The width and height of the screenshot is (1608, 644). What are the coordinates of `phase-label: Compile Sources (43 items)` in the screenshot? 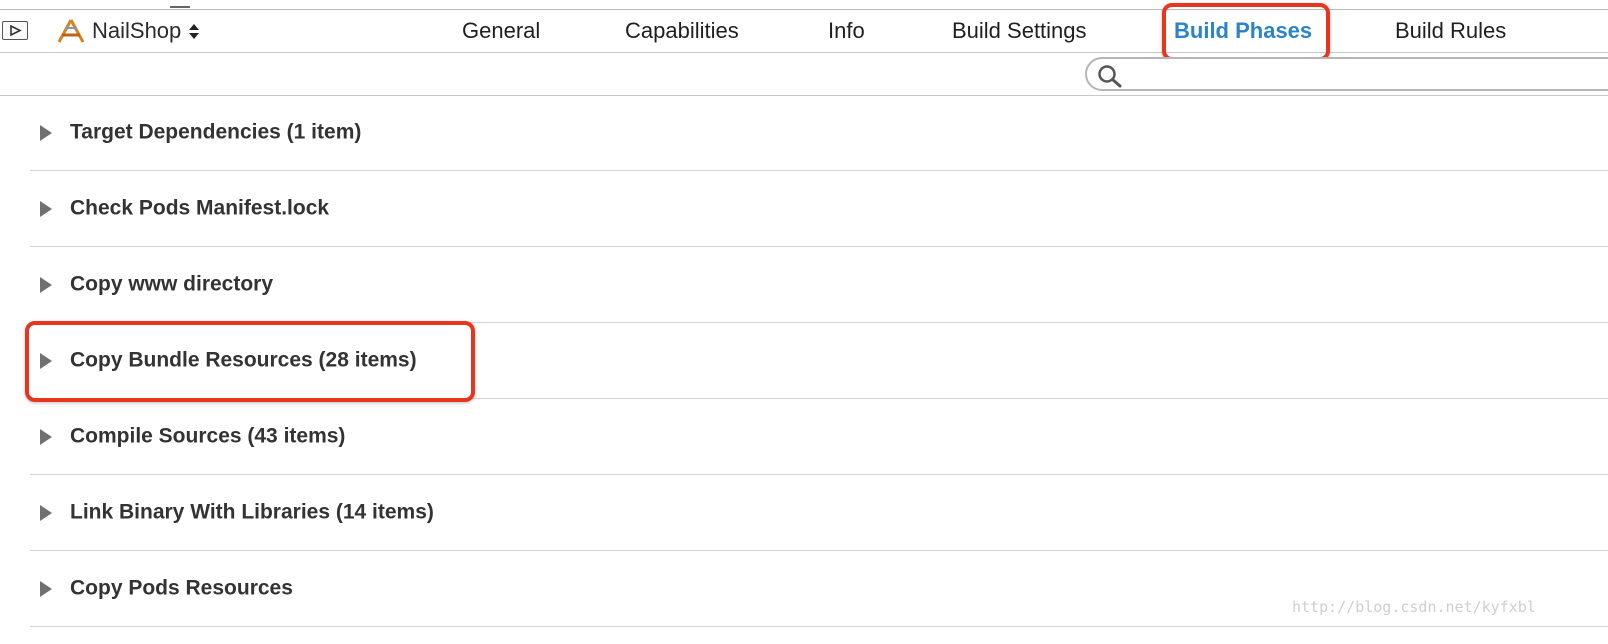 It's located at (208, 436).